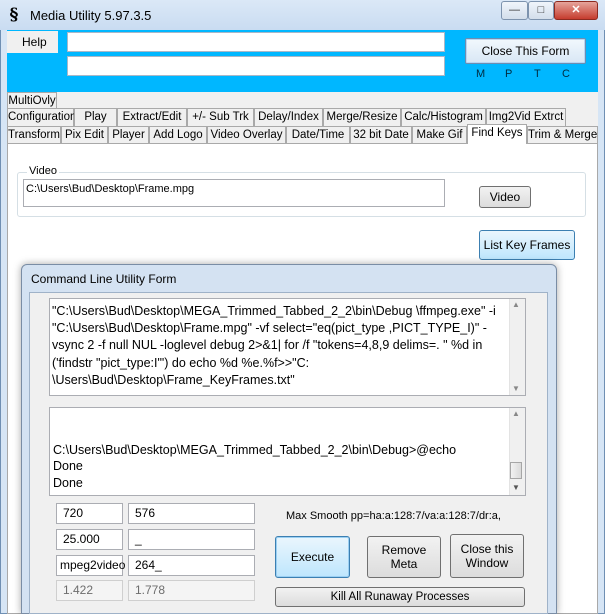 This screenshot has width=605, height=614. What do you see at coordinates (90, 565) in the screenshot?
I see `codec-field: mpeg2video` at bounding box center [90, 565].